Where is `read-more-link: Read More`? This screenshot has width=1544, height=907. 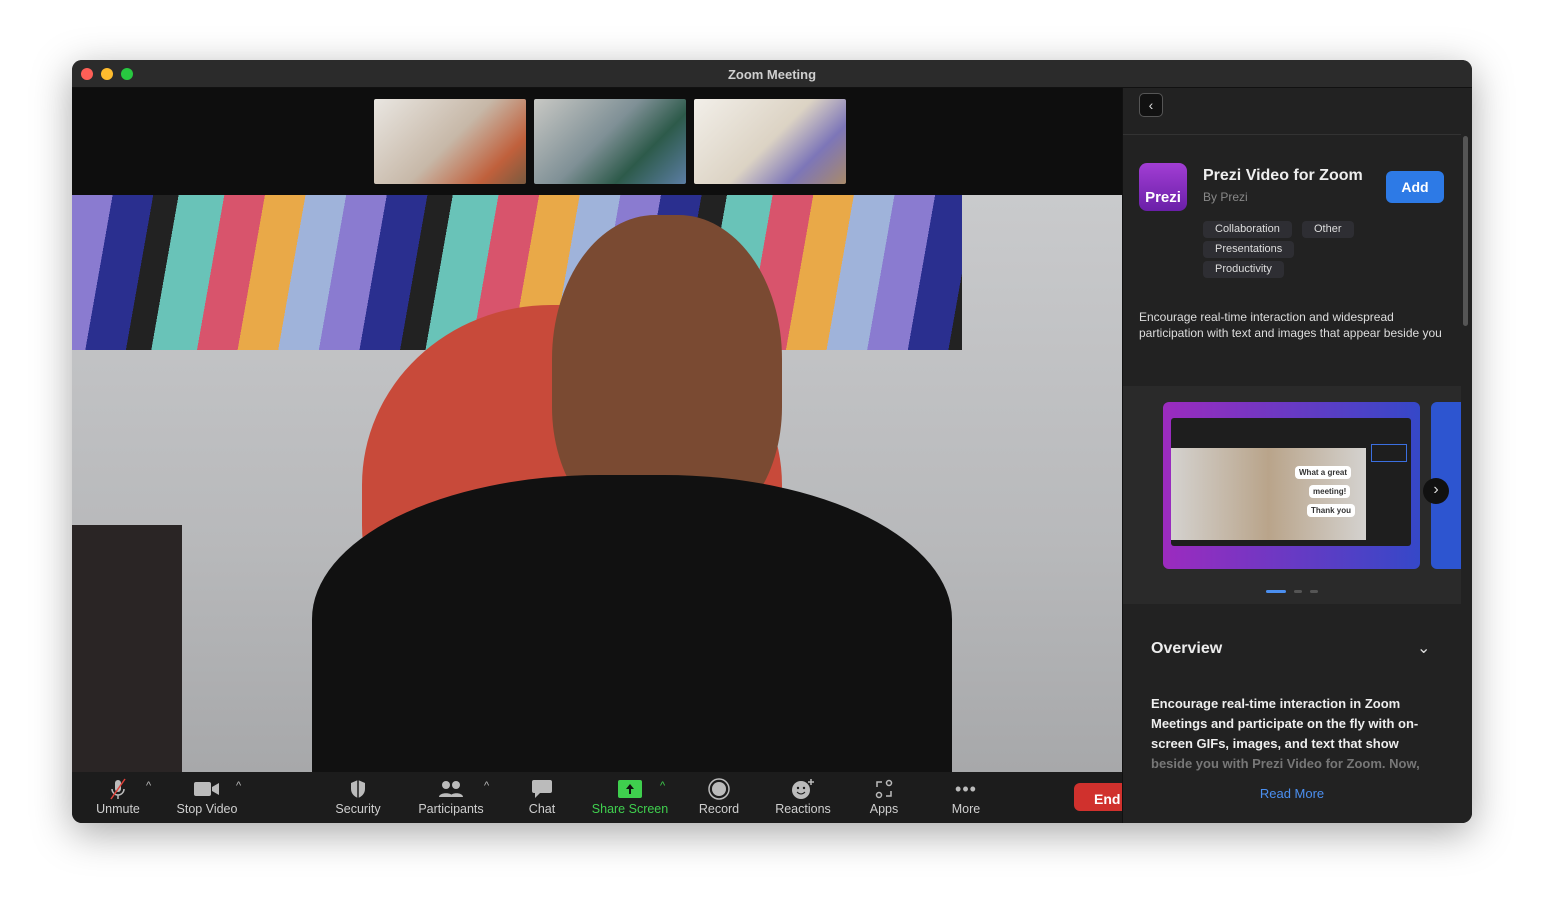 read-more-link: Read More is located at coordinates (1292, 793).